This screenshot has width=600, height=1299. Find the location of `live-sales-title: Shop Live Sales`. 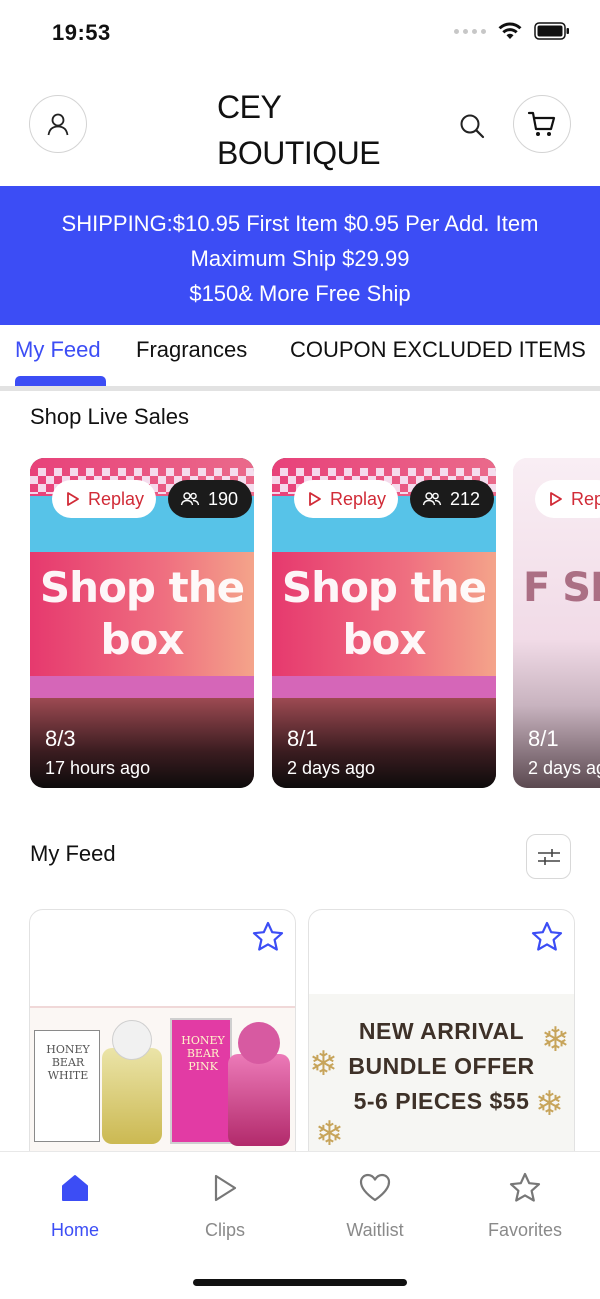

live-sales-title: Shop Live Sales is located at coordinates (109, 416).